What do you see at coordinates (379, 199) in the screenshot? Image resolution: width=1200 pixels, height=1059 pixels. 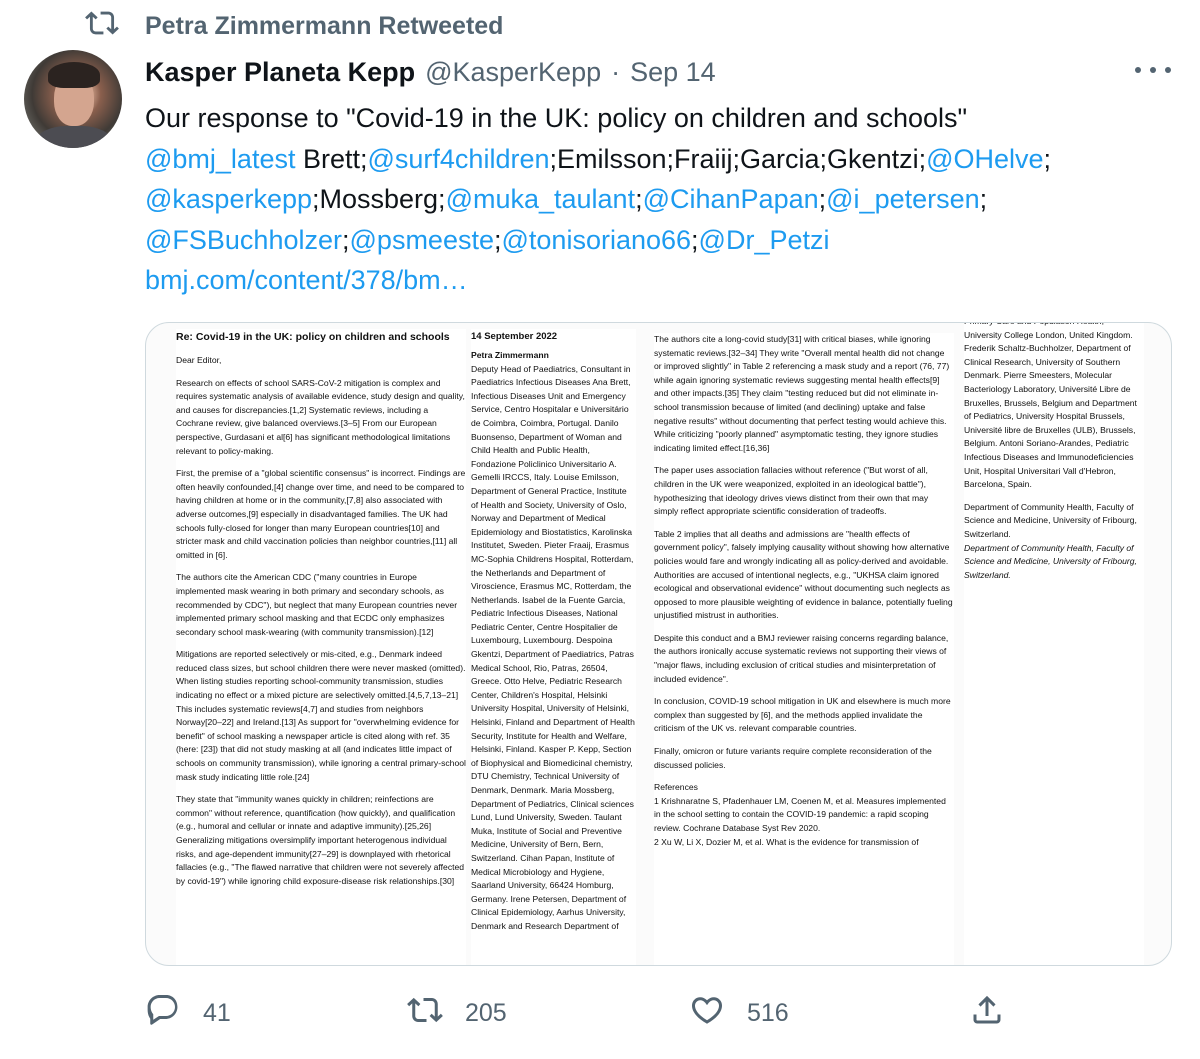 I see `tweet-fragment: ;Mossberg;` at bounding box center [379, 199].